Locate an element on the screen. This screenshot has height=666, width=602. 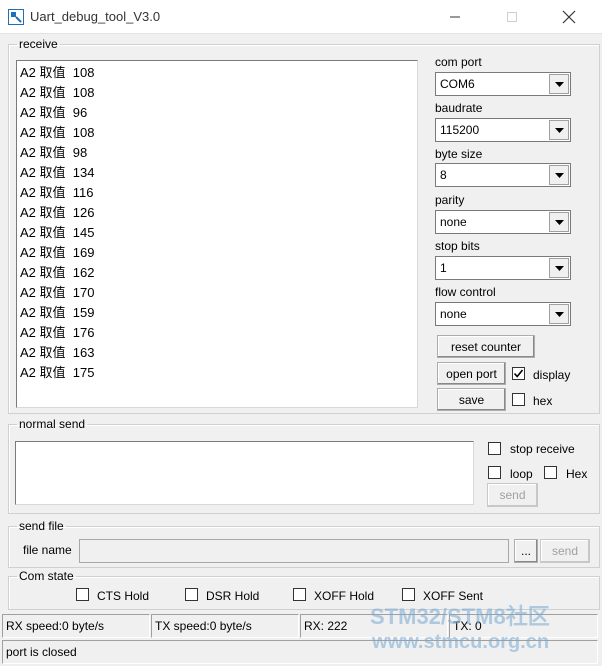
checkmark-icon is located at coordinates (518, 373).